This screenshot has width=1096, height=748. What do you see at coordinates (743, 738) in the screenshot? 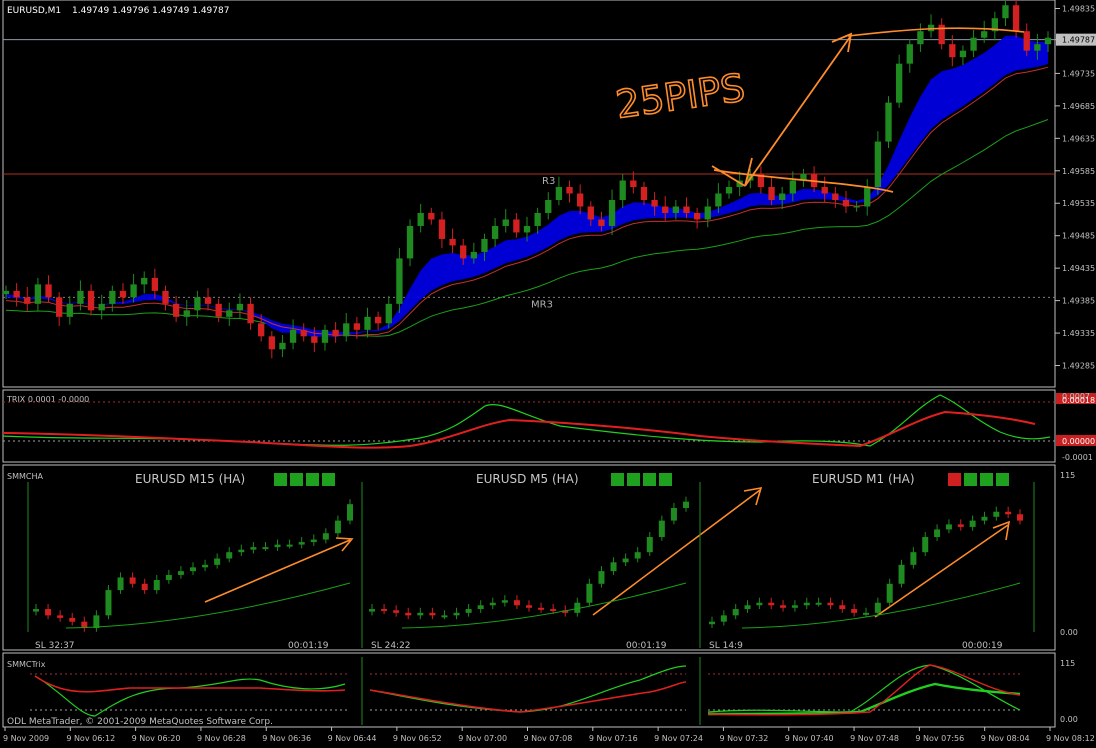
I see `time-label: 9 Nov 07:32` at bounding box center [743, 738].